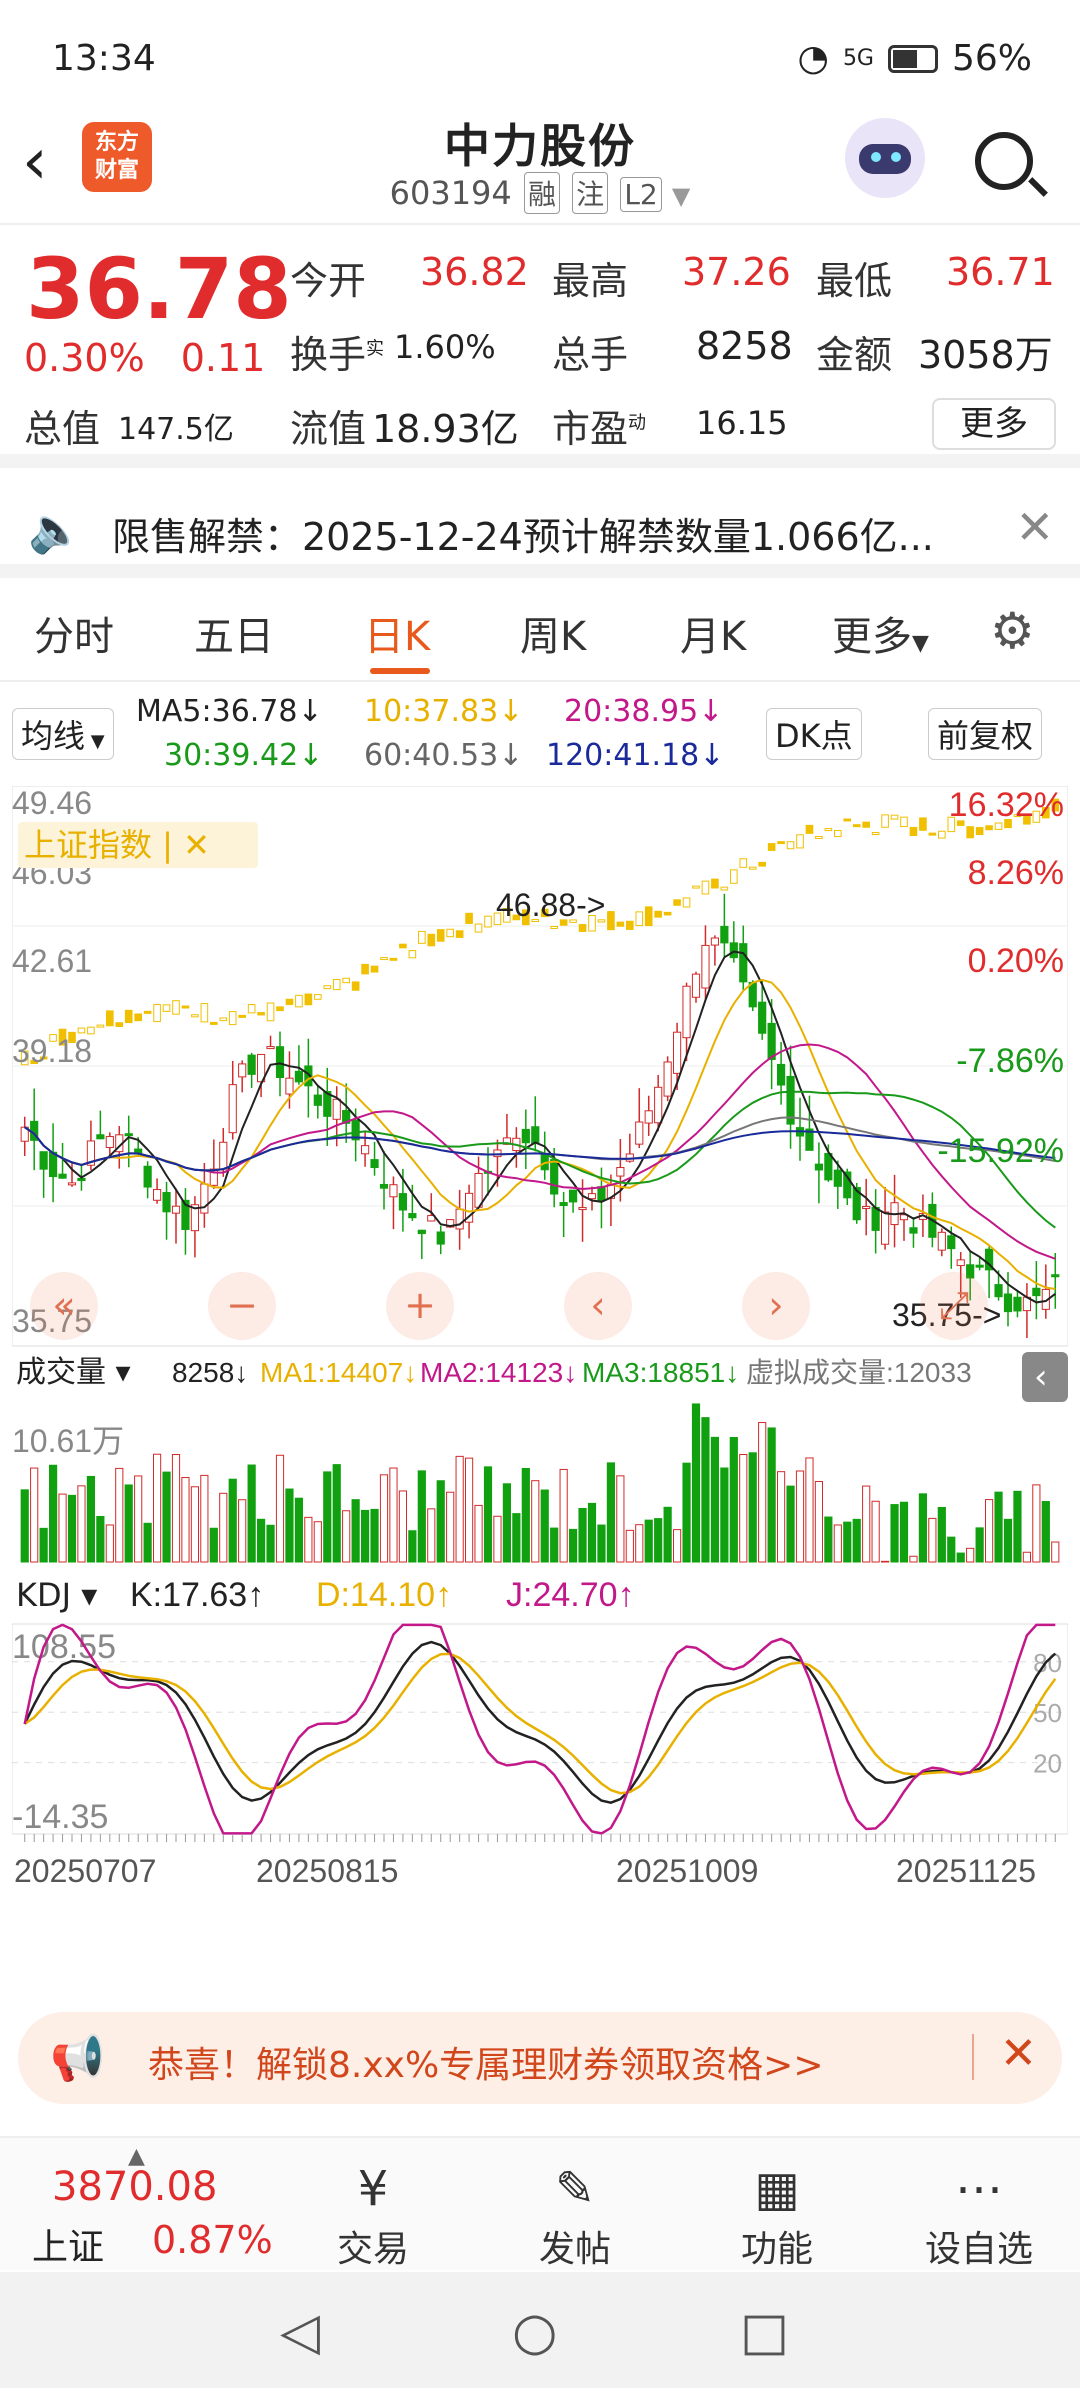 This screenshot has width=1080, height=2388. Describe the element at coordinates (575, 2215) in the screenshot. I see `nav-post: ✎ 发帖` at that location.